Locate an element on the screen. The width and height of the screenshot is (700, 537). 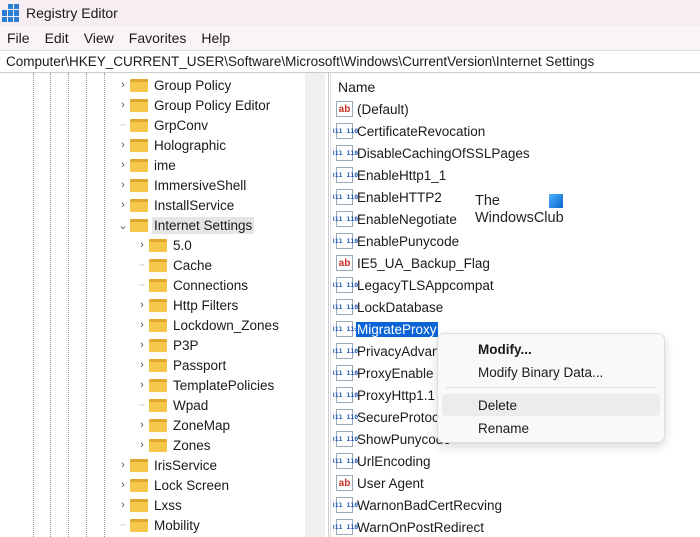
tree-item: ┄ Mobility is located at coordinates (160, 525).